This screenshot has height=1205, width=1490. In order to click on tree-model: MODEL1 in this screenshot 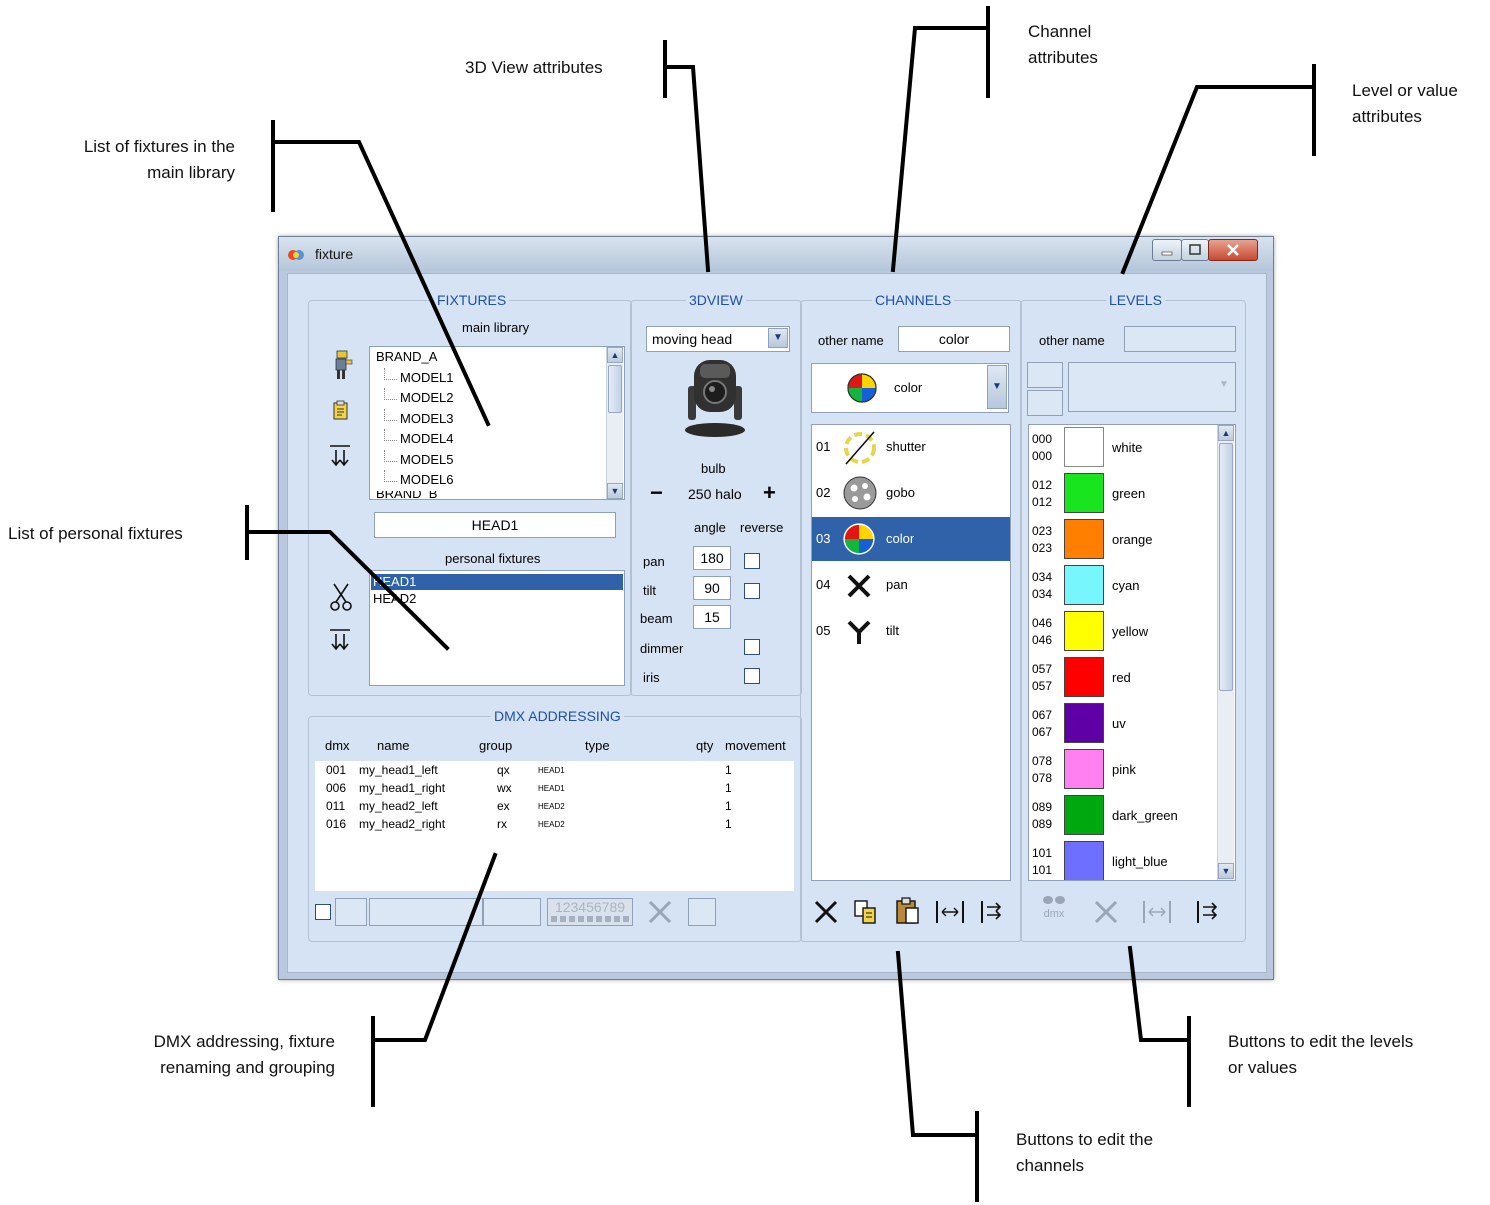, I will do `click(415, 378)`.